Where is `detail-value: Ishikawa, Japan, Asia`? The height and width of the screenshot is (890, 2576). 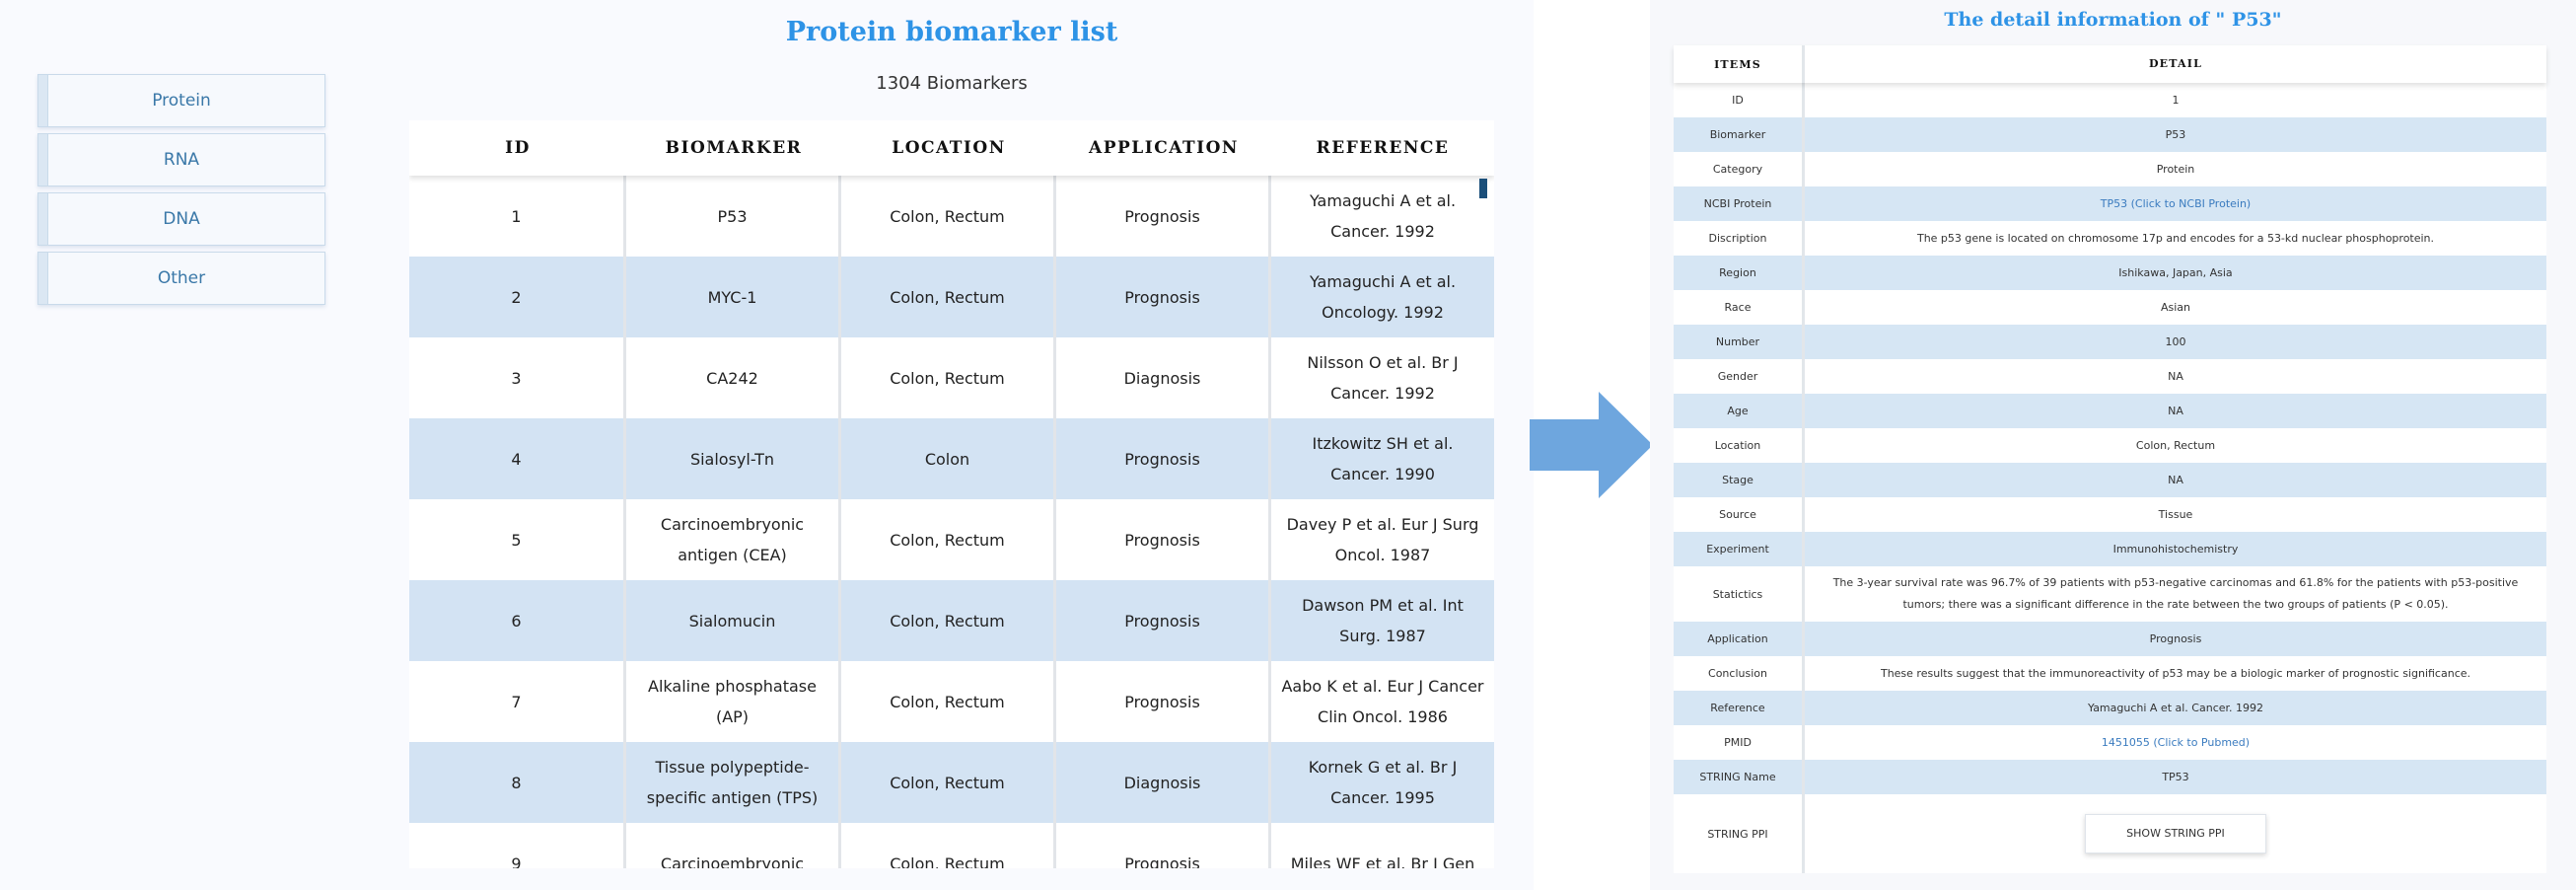
detail-value: Ishikawa, Japan, Asia is located at coordinates (2175, 272).